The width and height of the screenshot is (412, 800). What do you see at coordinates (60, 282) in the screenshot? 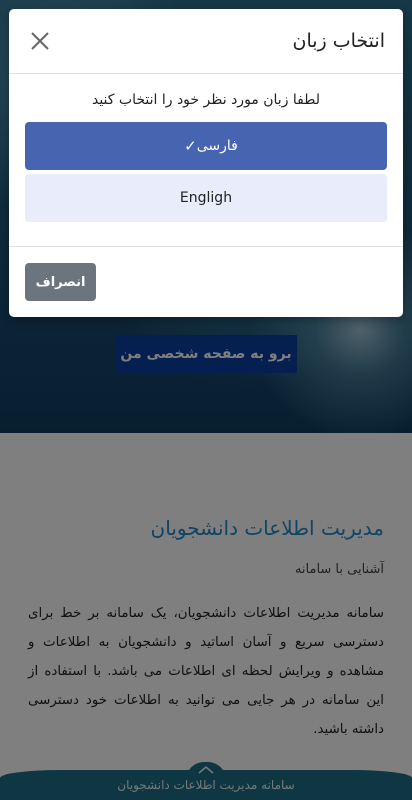
I see `cancel-button: انصراف` at bounding box center [60, 282].